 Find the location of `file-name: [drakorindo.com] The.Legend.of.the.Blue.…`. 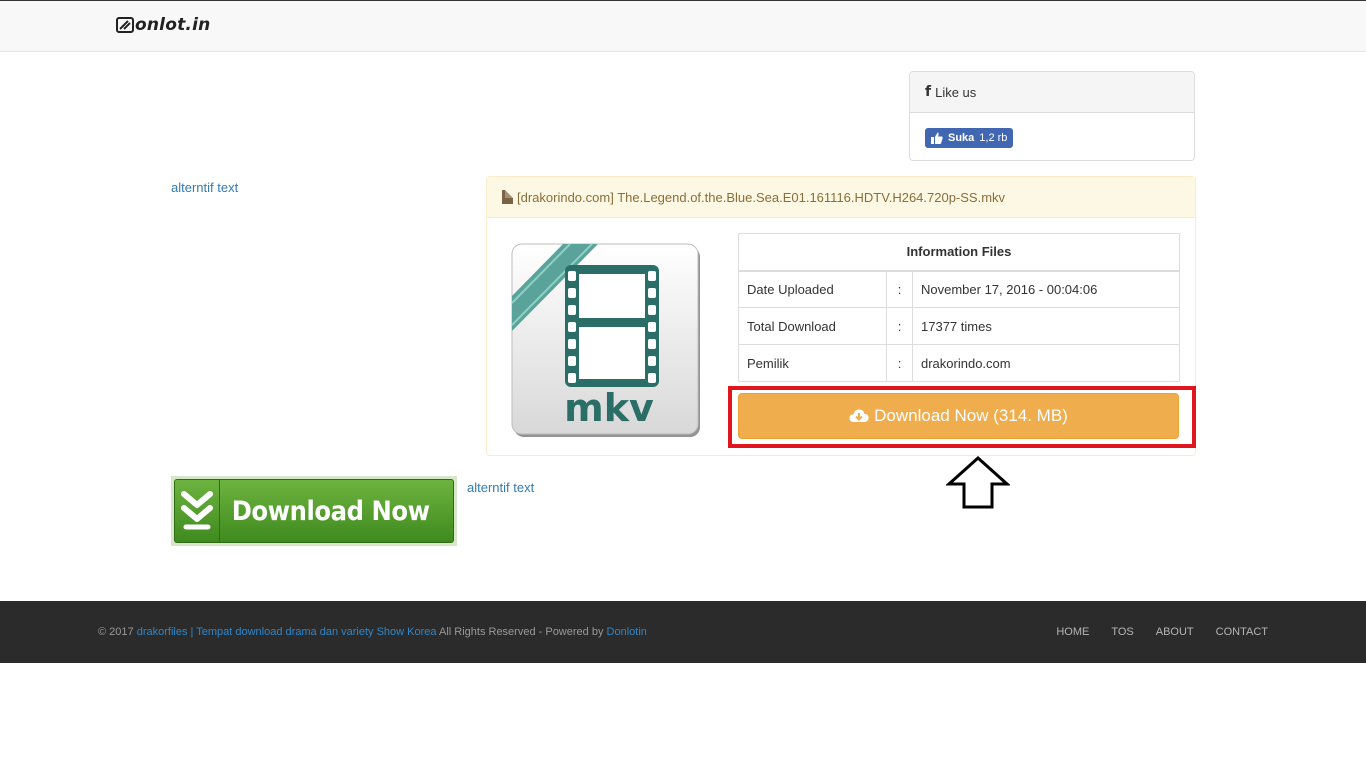

file-name: [drakorindo.com] The.Legend.of.the.Blue.… is located at coordinates (761, 197).